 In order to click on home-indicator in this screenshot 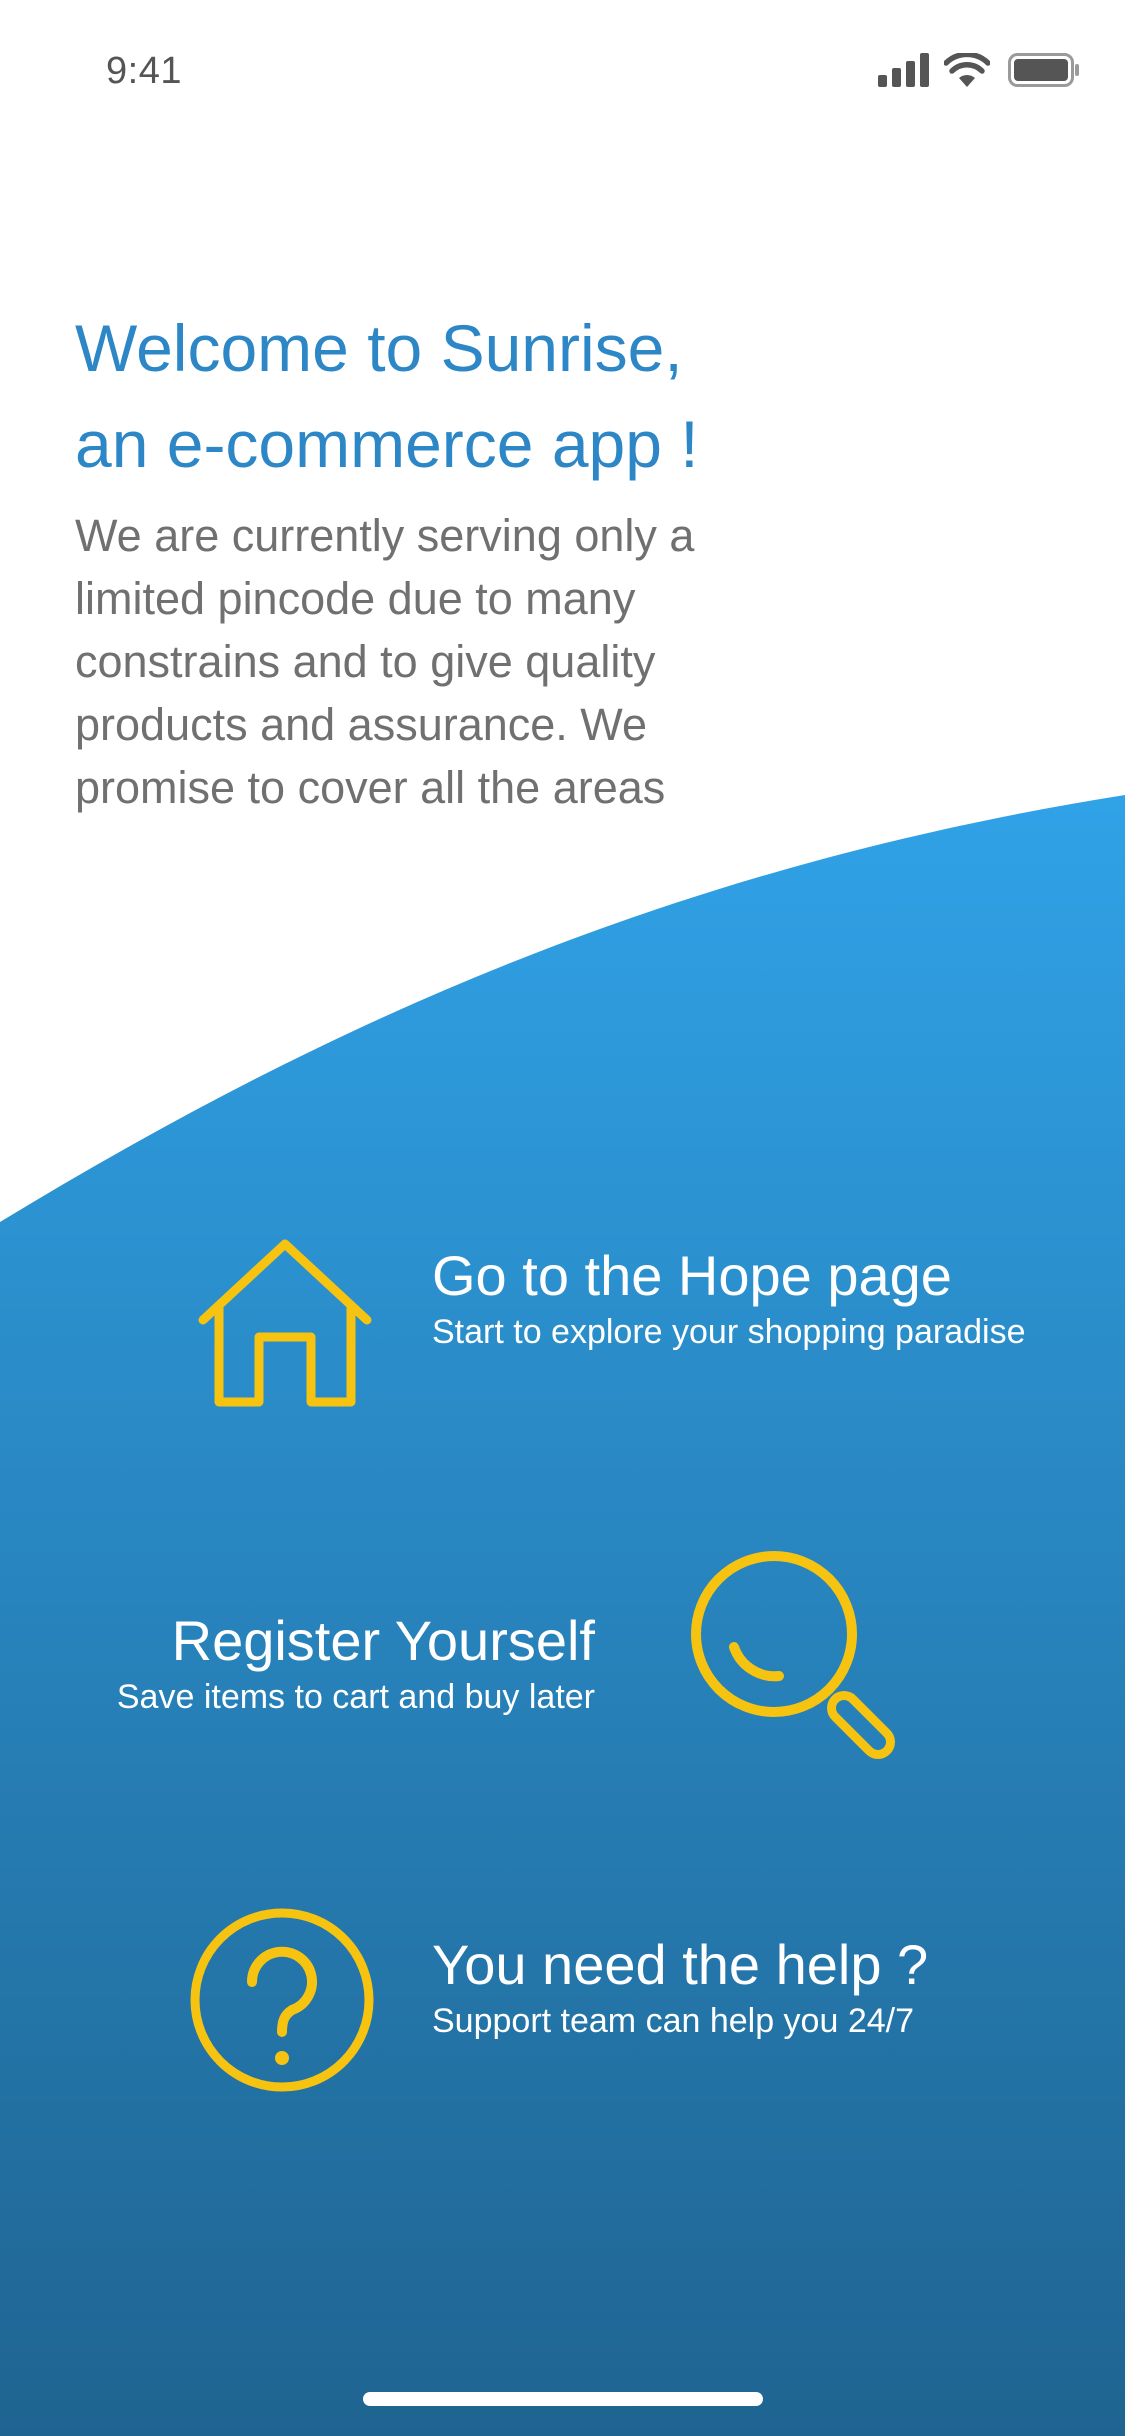, I will do `click(563, 2399)`.